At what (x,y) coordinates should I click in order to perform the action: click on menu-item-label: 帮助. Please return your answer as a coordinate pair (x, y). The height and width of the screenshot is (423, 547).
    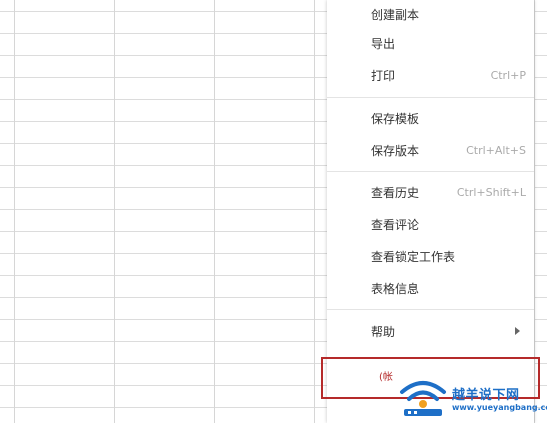
    Looking at the image, I should click on (383, 331).